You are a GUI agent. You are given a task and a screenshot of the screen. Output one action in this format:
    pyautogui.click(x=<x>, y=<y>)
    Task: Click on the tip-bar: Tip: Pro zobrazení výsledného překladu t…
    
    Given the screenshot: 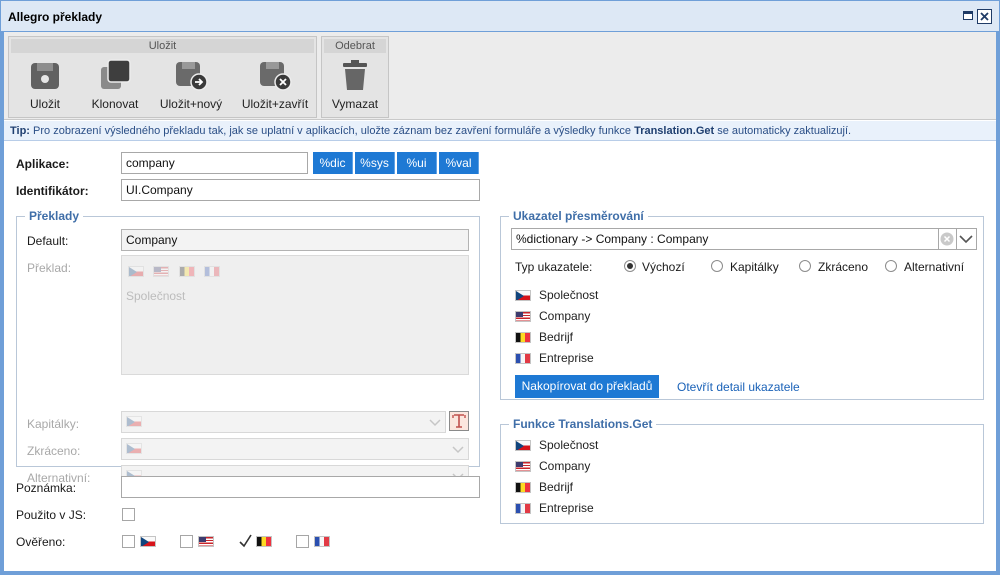 What is the action you would take?
    pyautogui.click(x=500, y=131)
    